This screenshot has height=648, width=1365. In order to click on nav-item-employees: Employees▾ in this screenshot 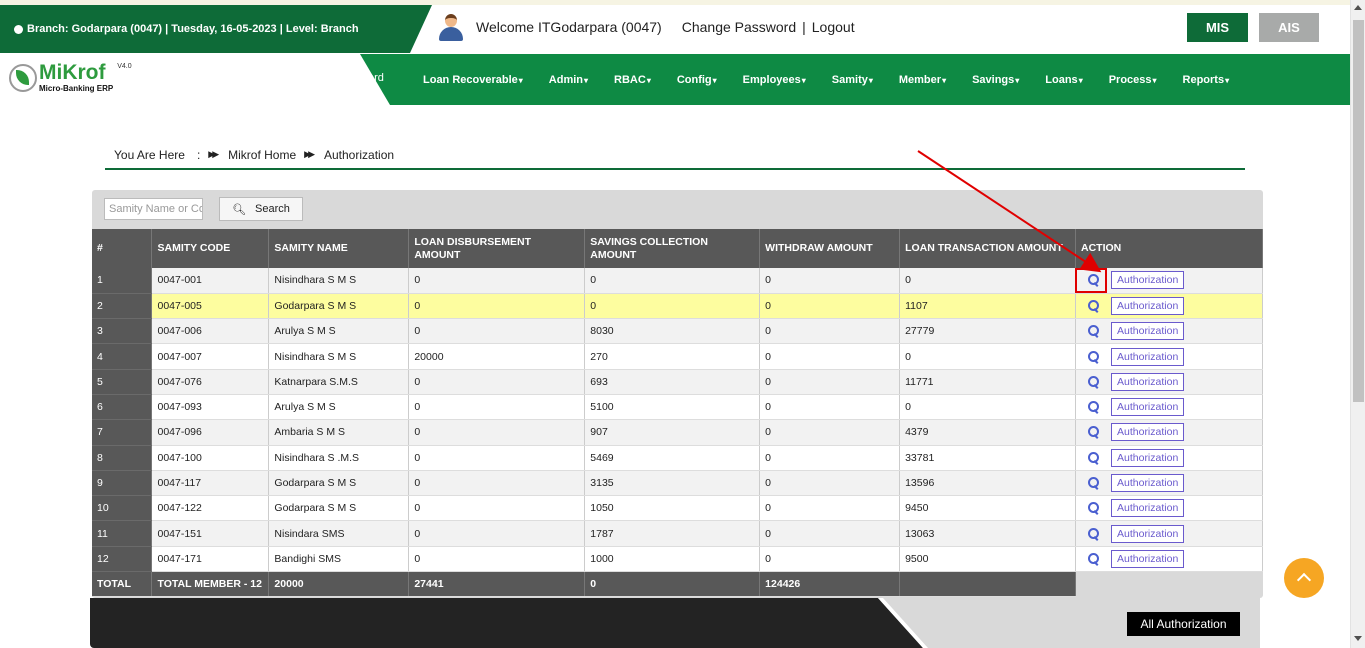, I will do `click(774, 80)`.